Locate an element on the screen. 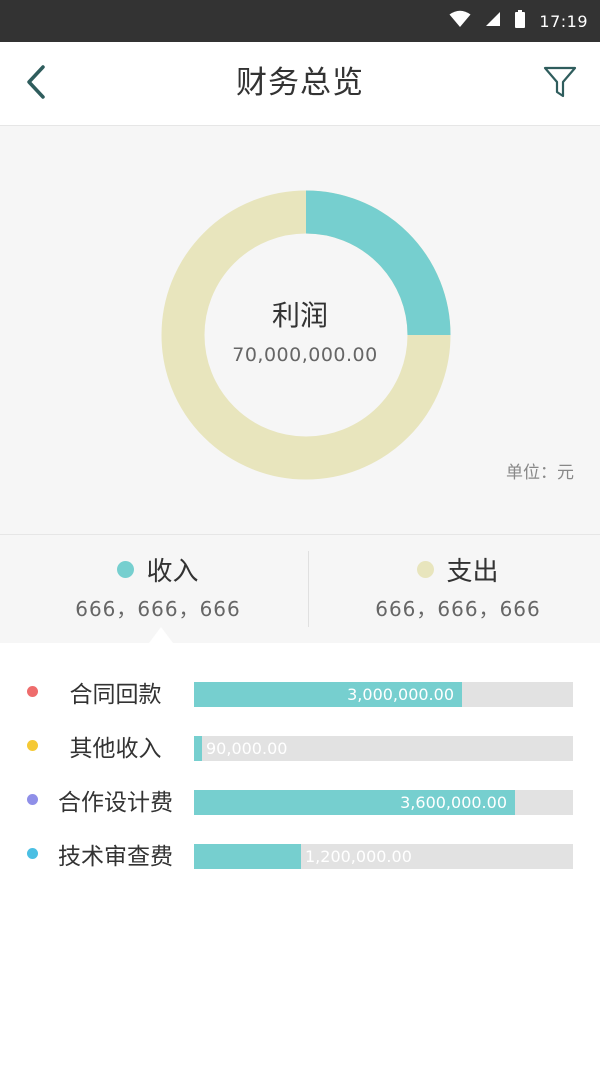 This screenshot has width=600, height=1067. category-name: 其他收入 is located at coordinates (115, 749).